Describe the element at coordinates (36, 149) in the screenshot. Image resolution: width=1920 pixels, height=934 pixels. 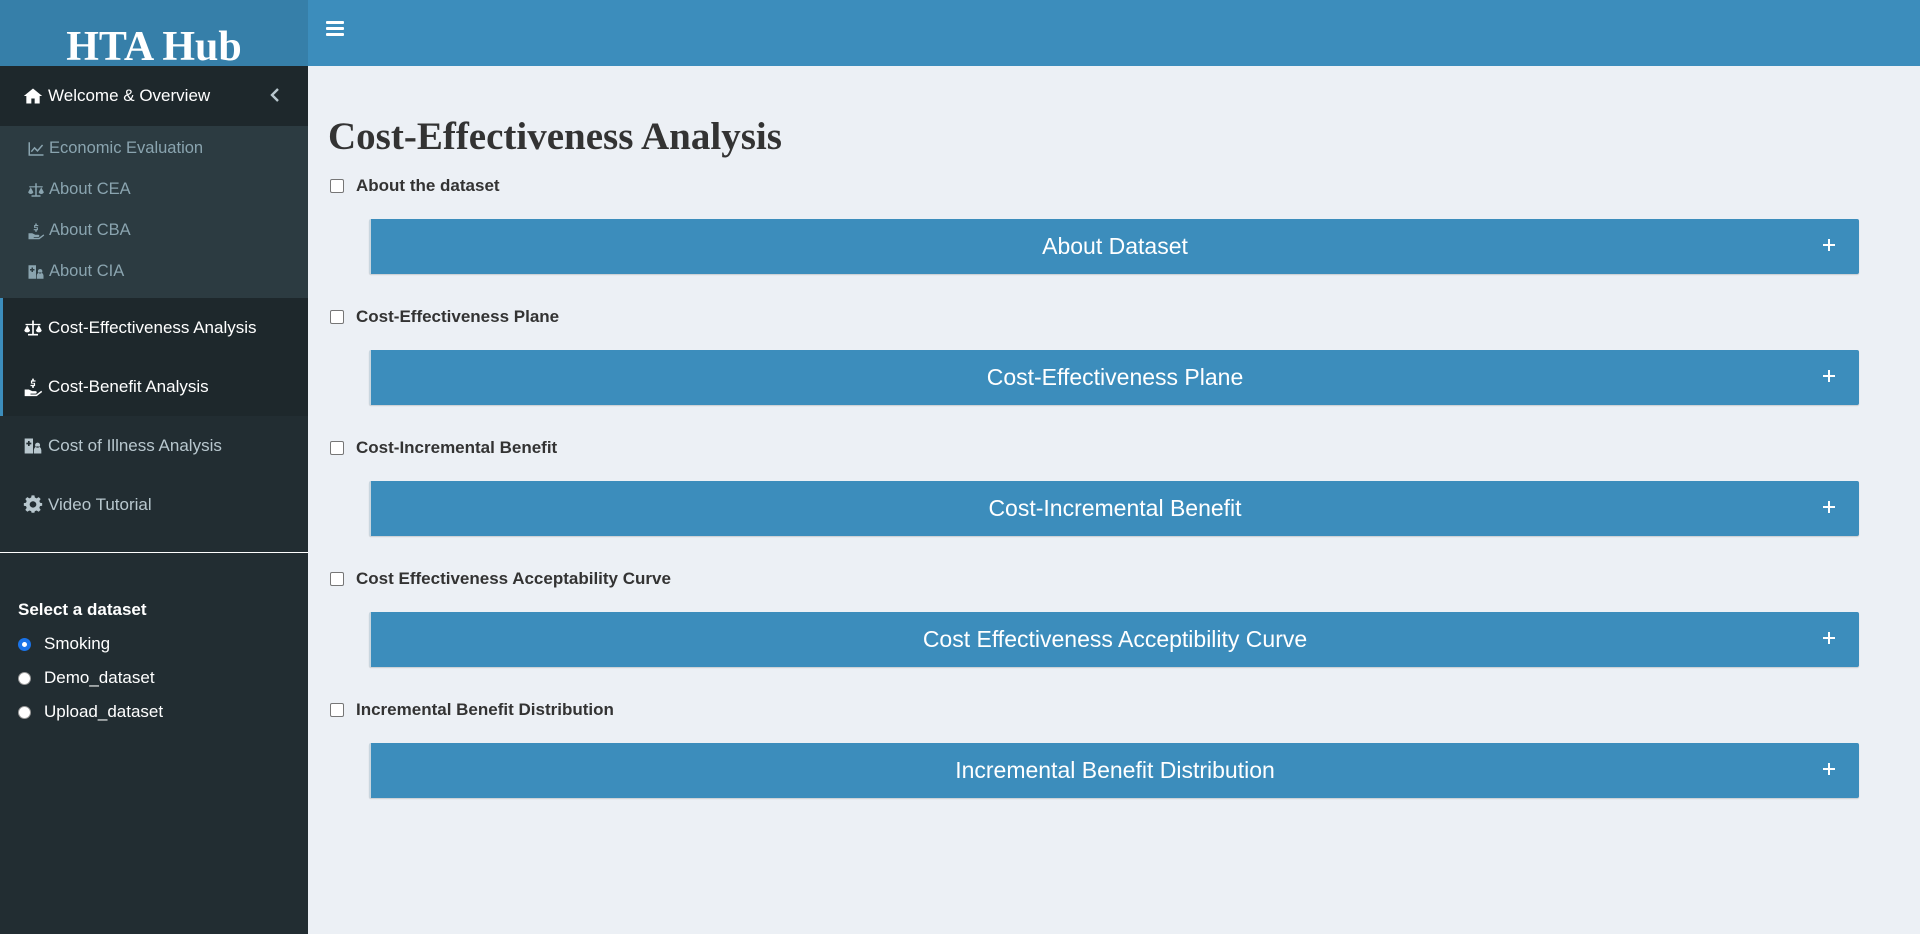
I see `line-chart-icon` at that location.